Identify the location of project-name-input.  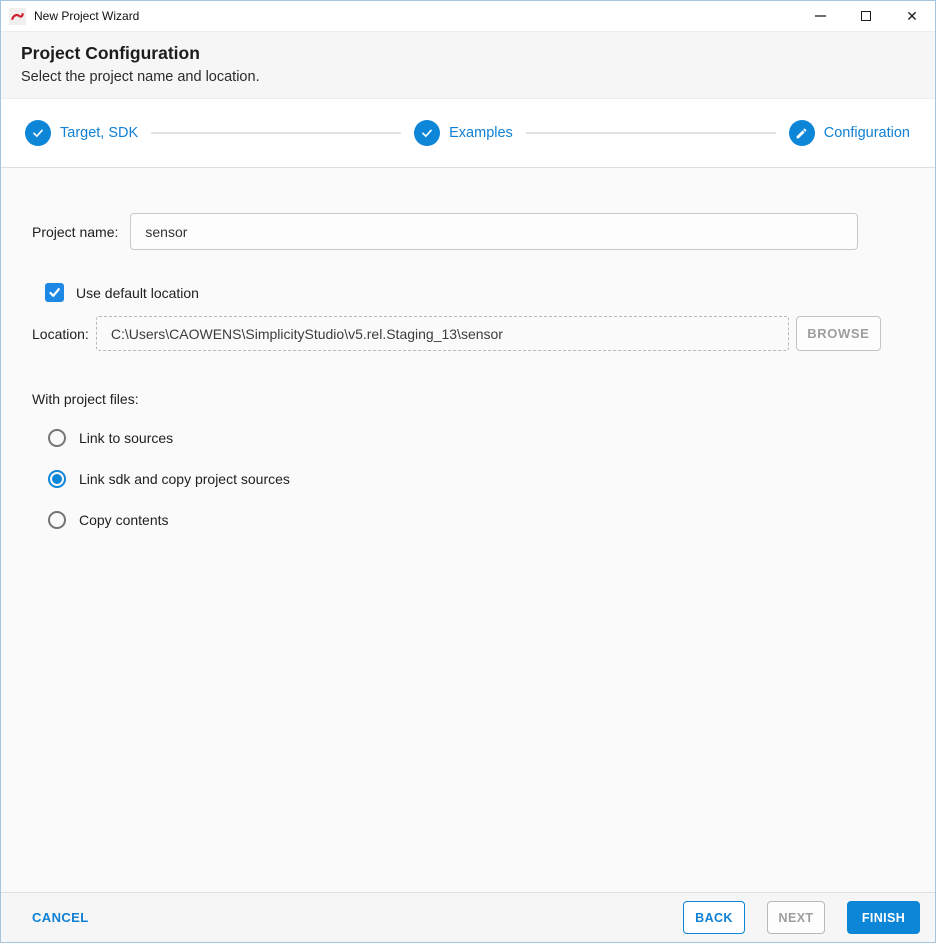
(494, 231).